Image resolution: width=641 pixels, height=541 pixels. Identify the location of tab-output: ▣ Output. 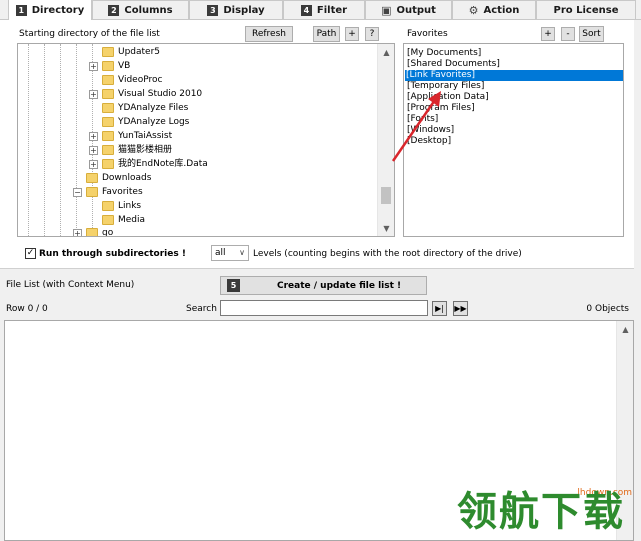
(408, 9).